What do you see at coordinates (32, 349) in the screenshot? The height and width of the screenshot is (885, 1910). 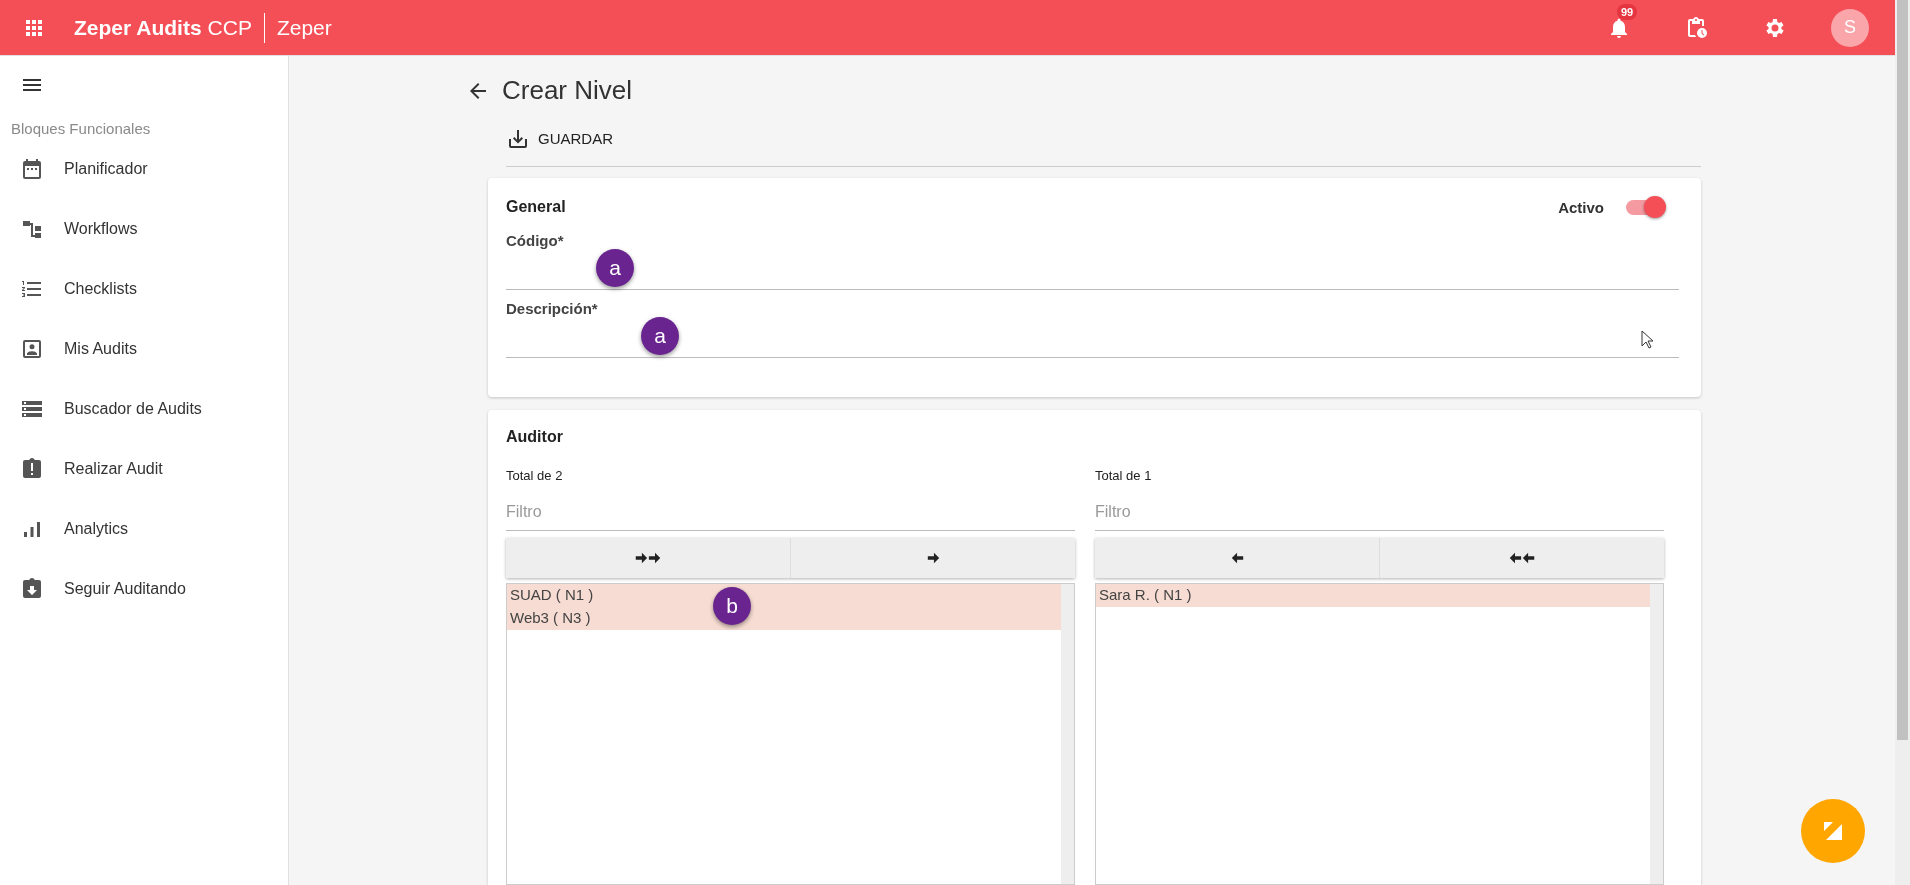 I see `person-card-icon` at bounding box center [32, 349].